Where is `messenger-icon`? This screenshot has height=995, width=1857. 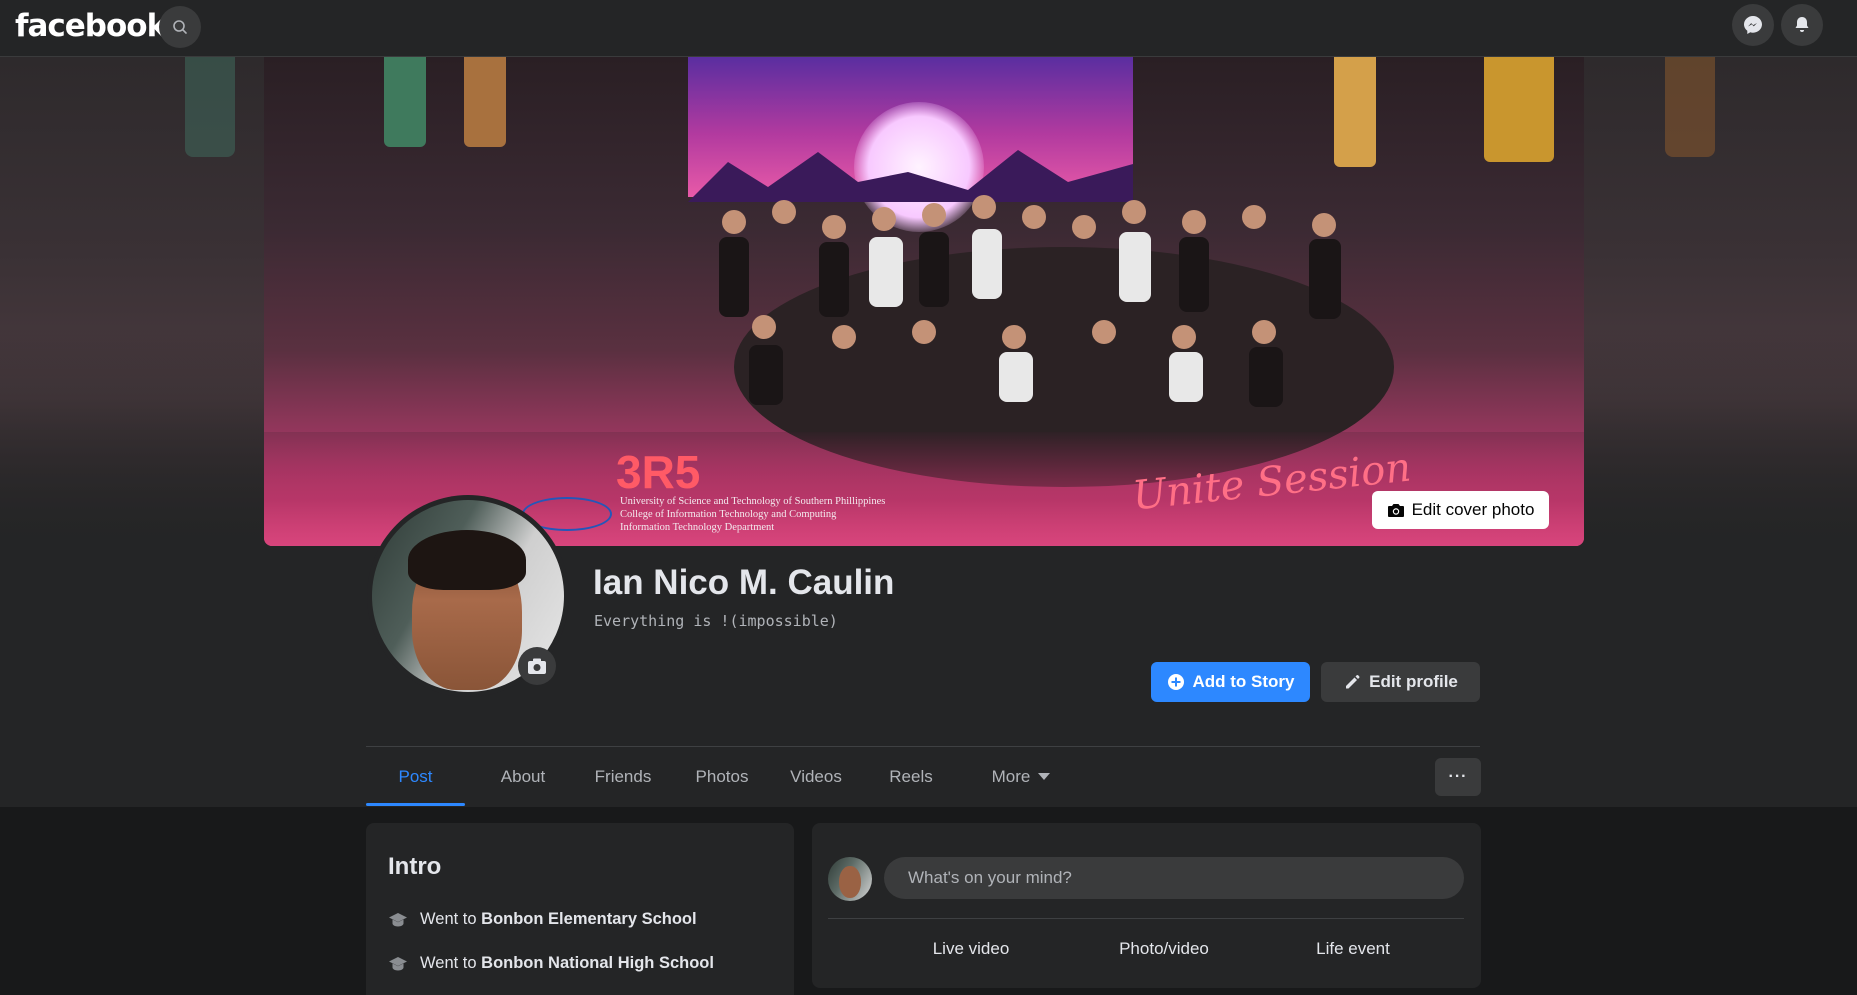 messenger-icon is located at coordinates (1753, 25).